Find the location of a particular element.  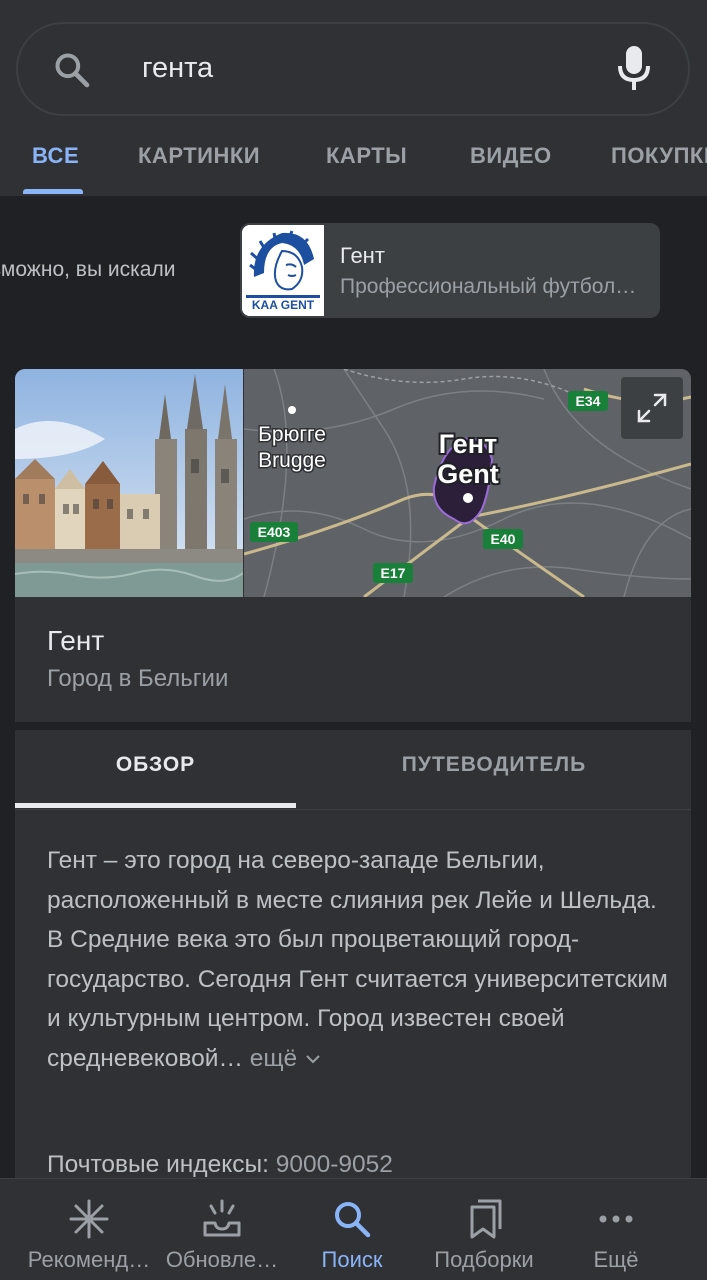

bottom-navigation: Рекоменд… Обновле… Поиск Подборки Ещё is located at coordinates (353, 1229).